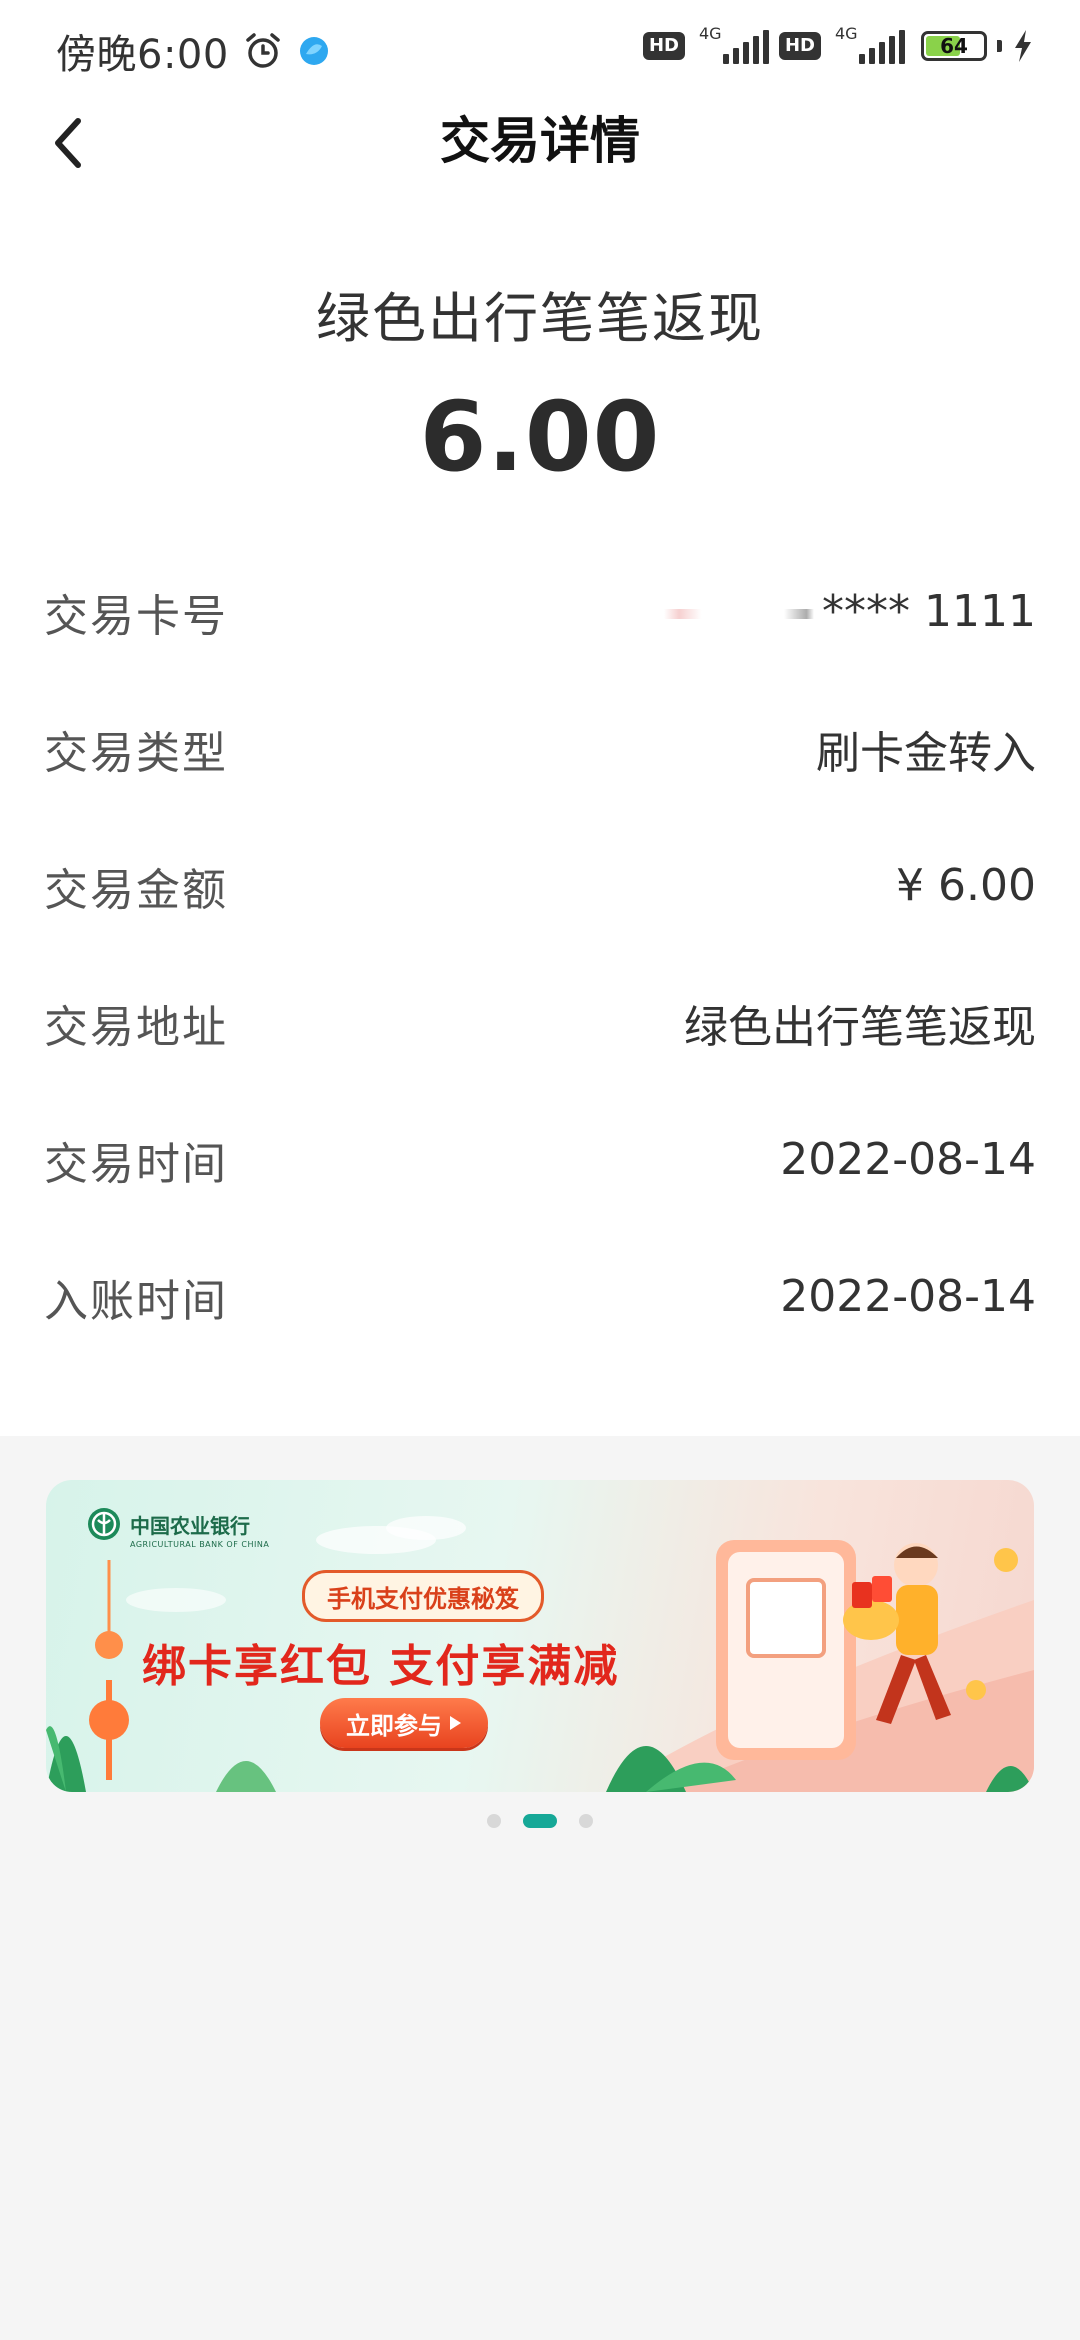  Describe the element at coordinates (313, 51) in the screenshot. I see `notification-app-icon` at that location.